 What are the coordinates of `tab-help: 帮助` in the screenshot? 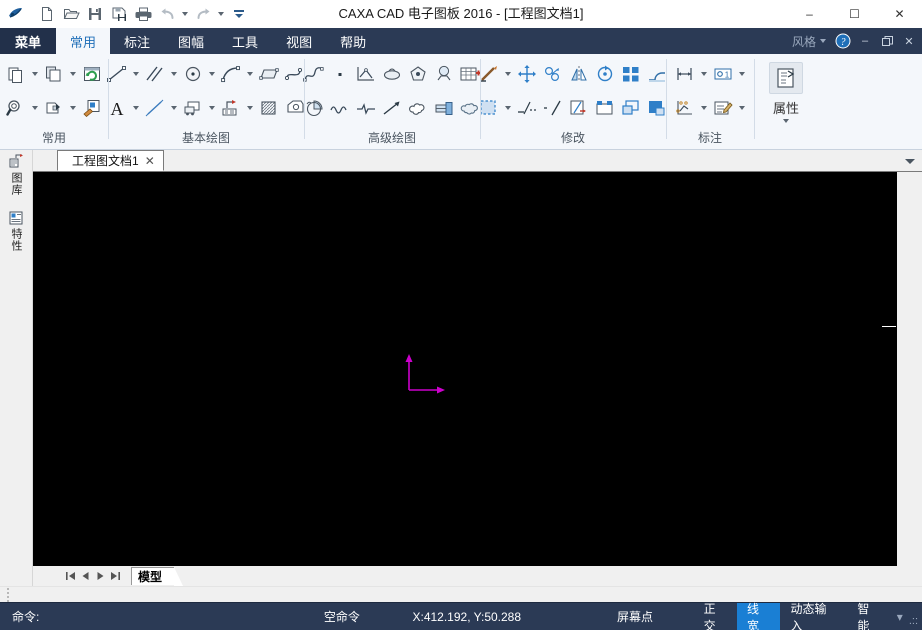 It's located at (353, 41).